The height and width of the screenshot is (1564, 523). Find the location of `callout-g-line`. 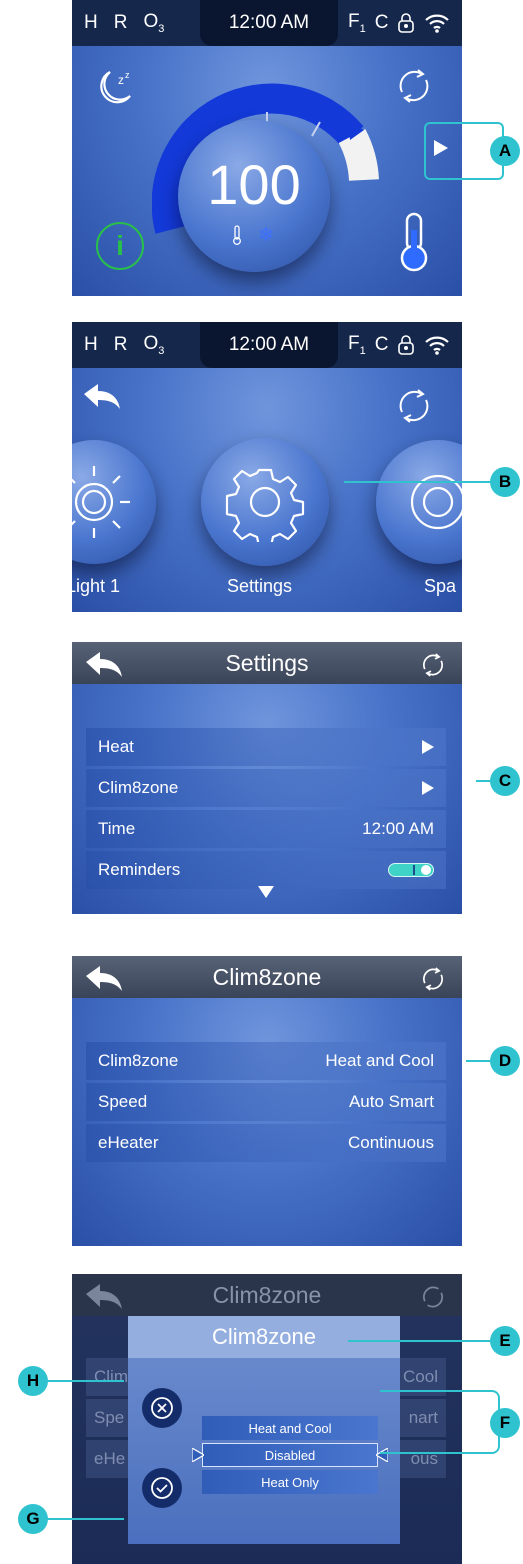

callout-g-line is located at coordinates (84, 1519).